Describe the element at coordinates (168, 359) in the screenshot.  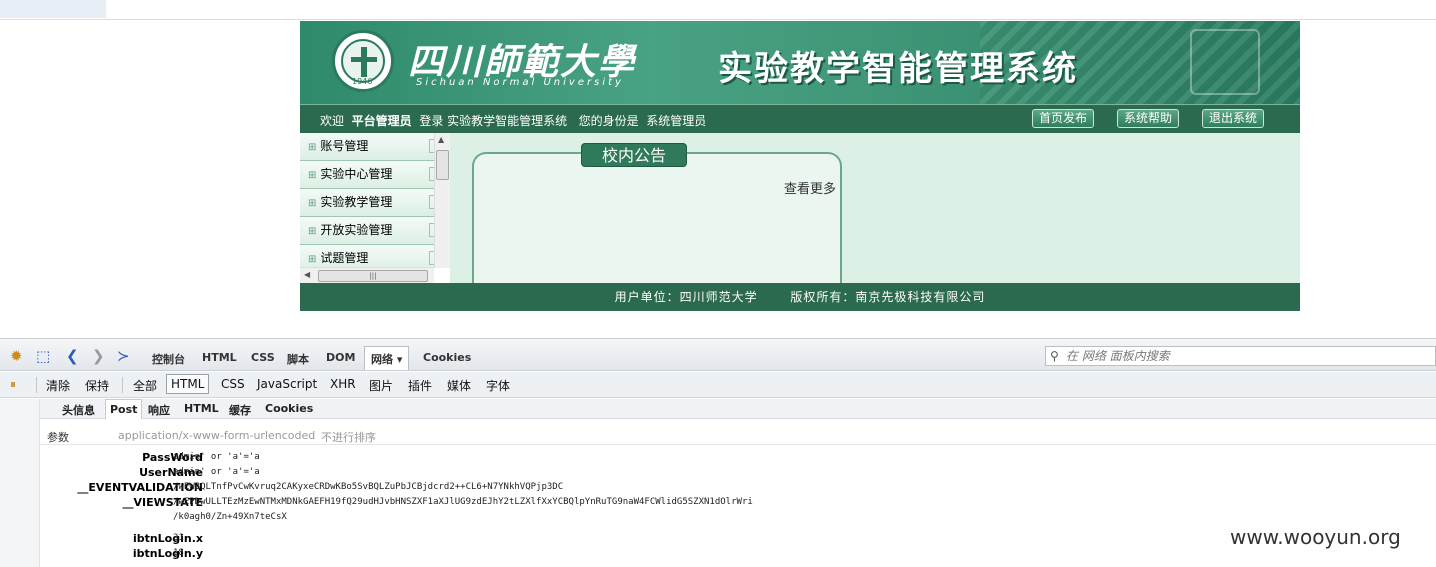
I see `tab-console: 控制台` at that location.